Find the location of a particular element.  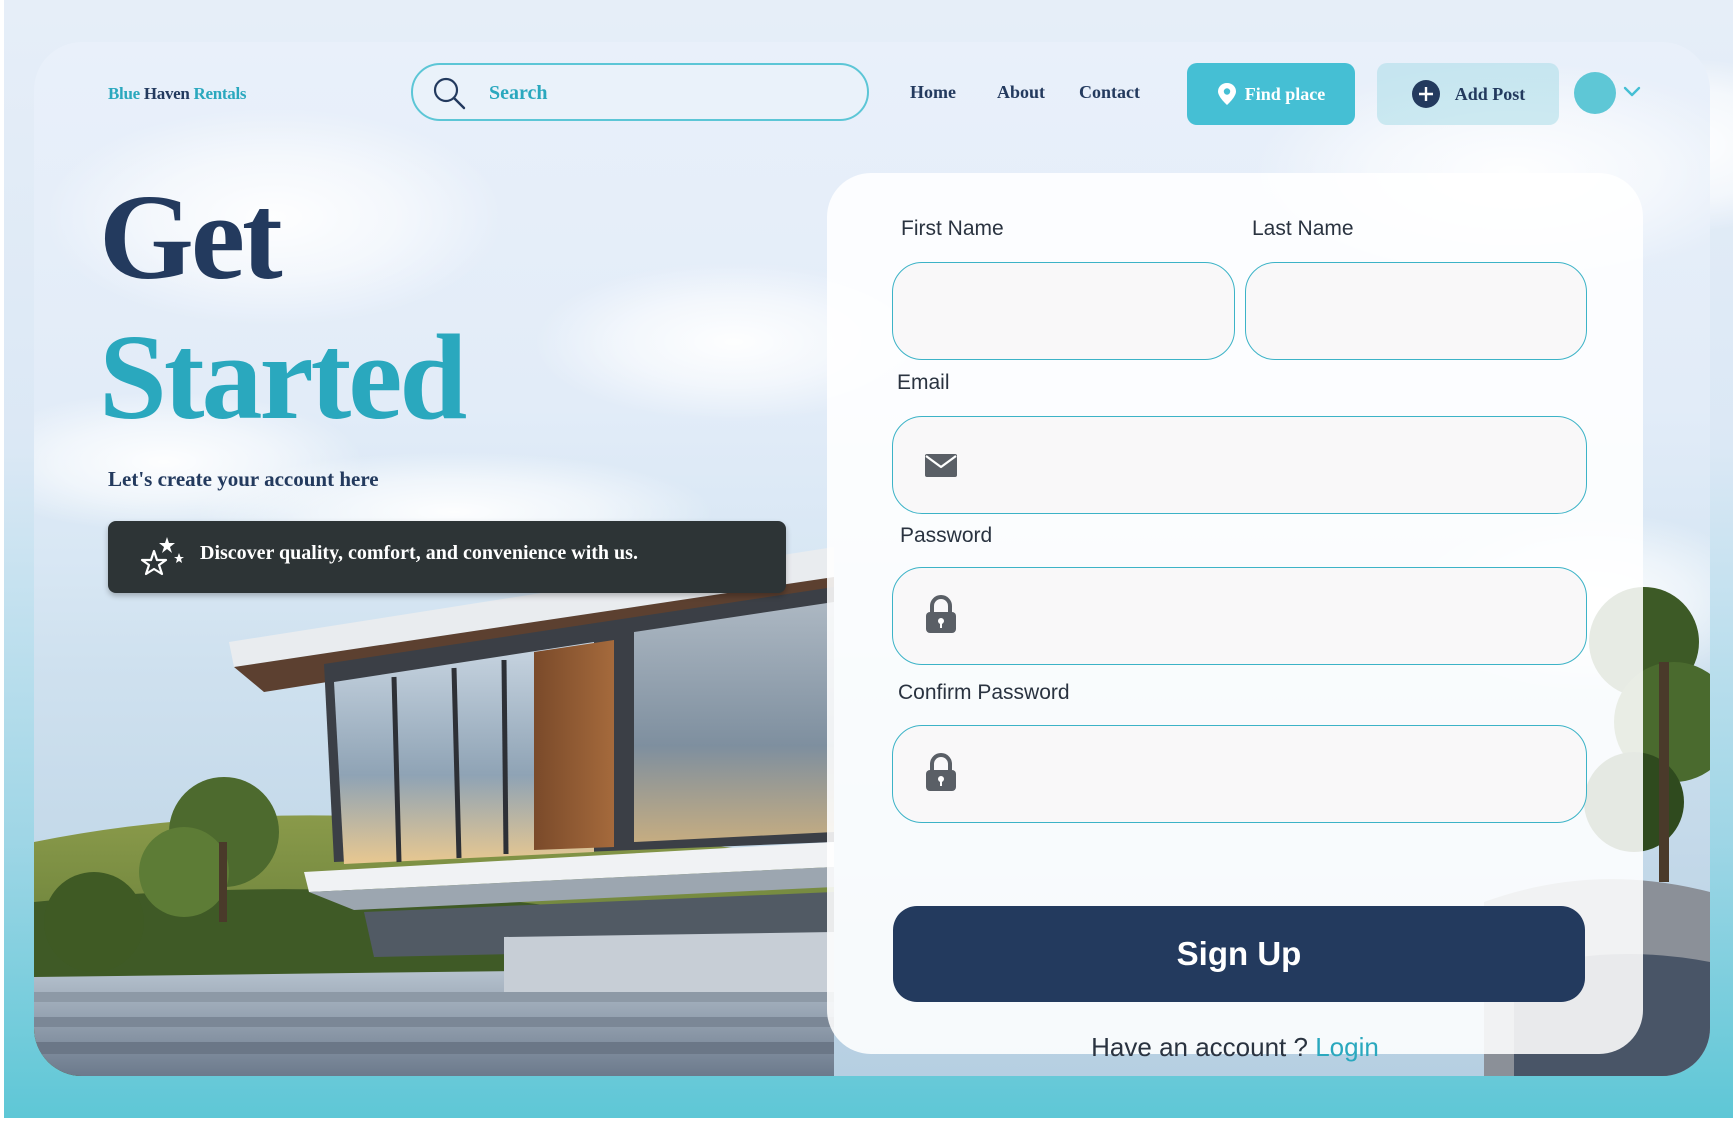

last-name-field is located at coordinates (1416, 311).